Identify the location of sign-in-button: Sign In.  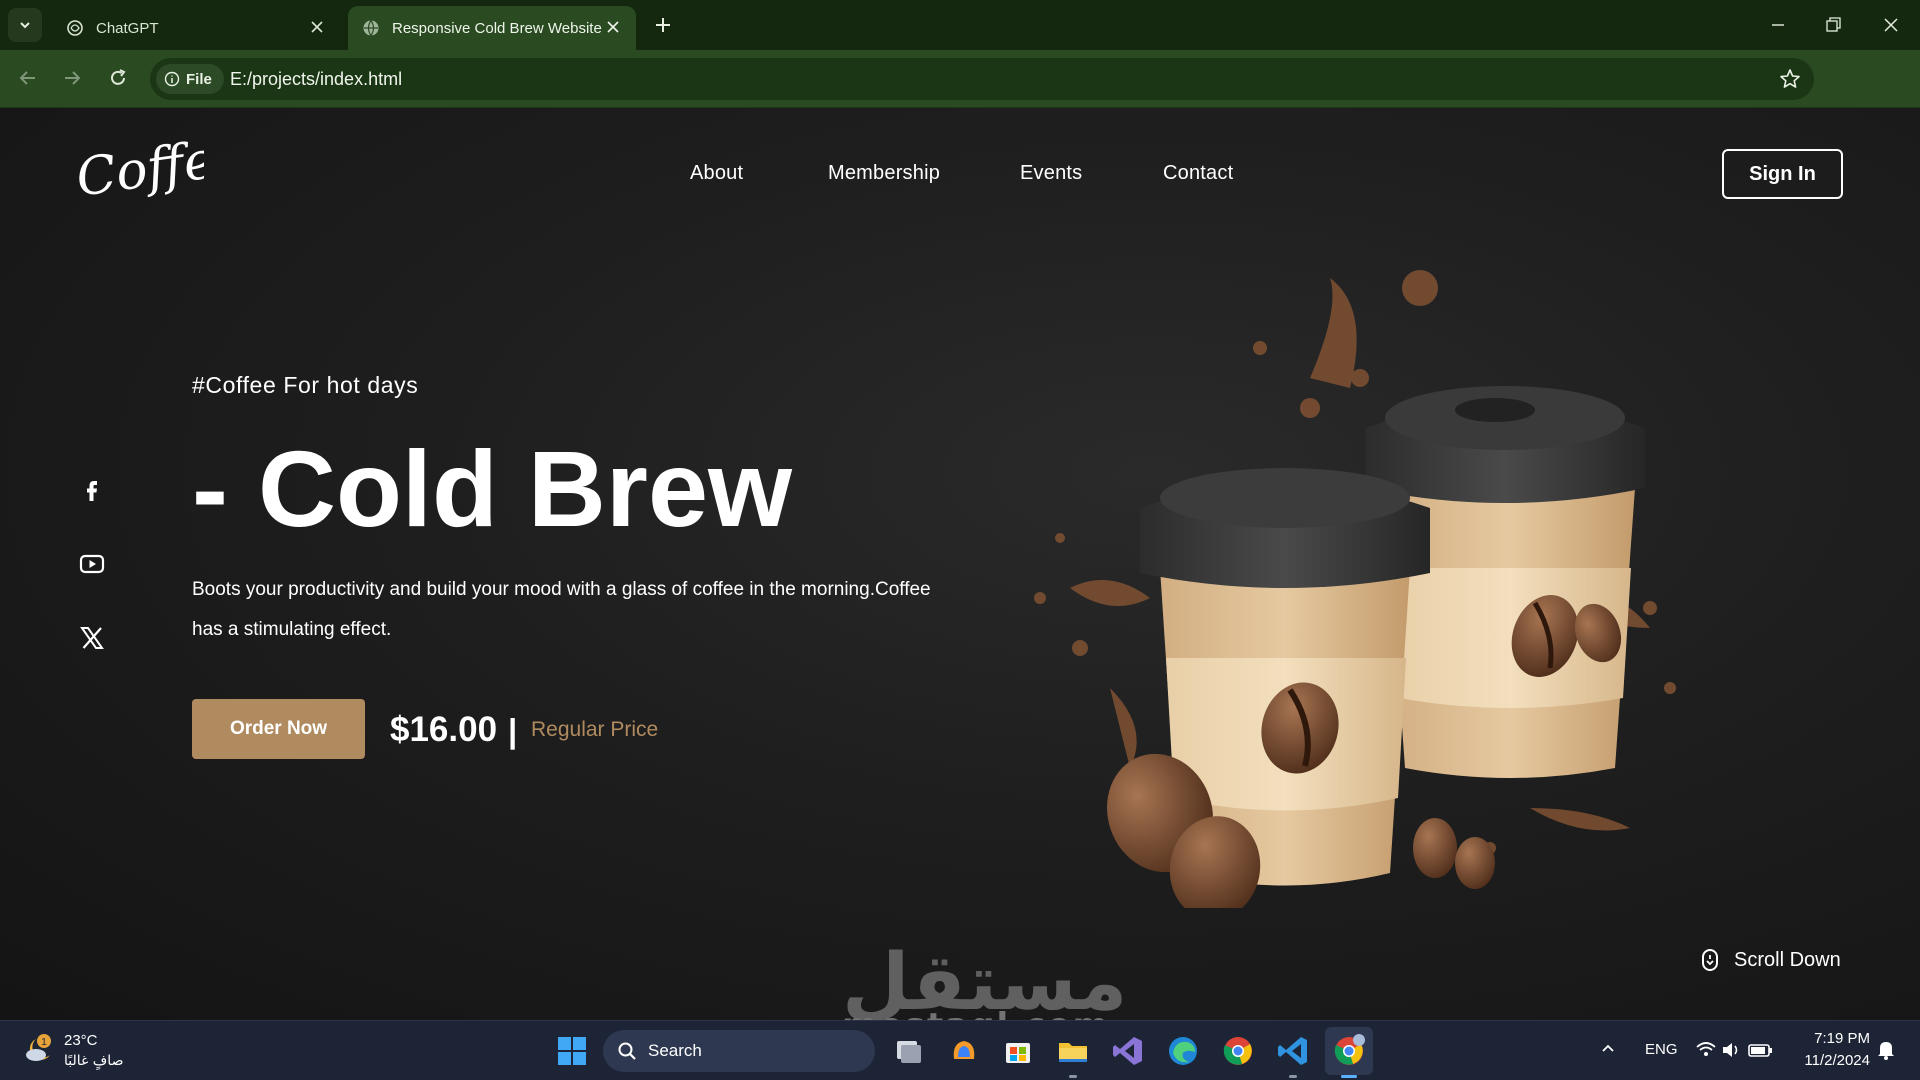
(1782, 174).